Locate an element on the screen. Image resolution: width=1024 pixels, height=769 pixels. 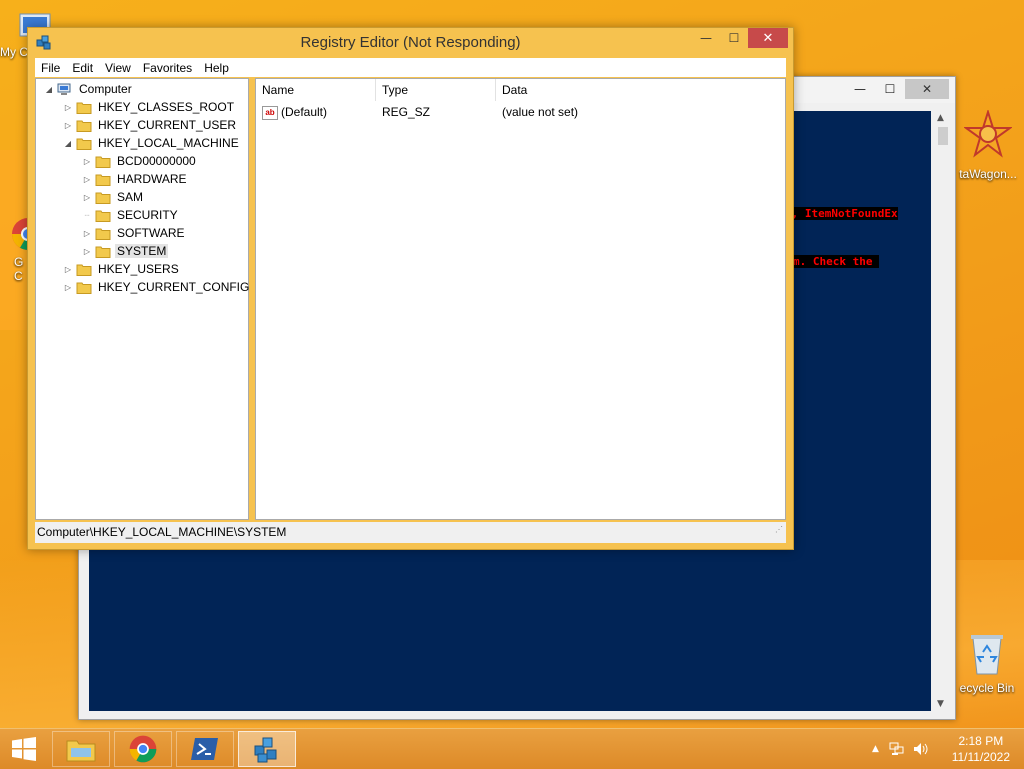
tree-item-hkey-current-user: ▷ HKEY_CURRENT_USER is located at coordinates (150, 125).